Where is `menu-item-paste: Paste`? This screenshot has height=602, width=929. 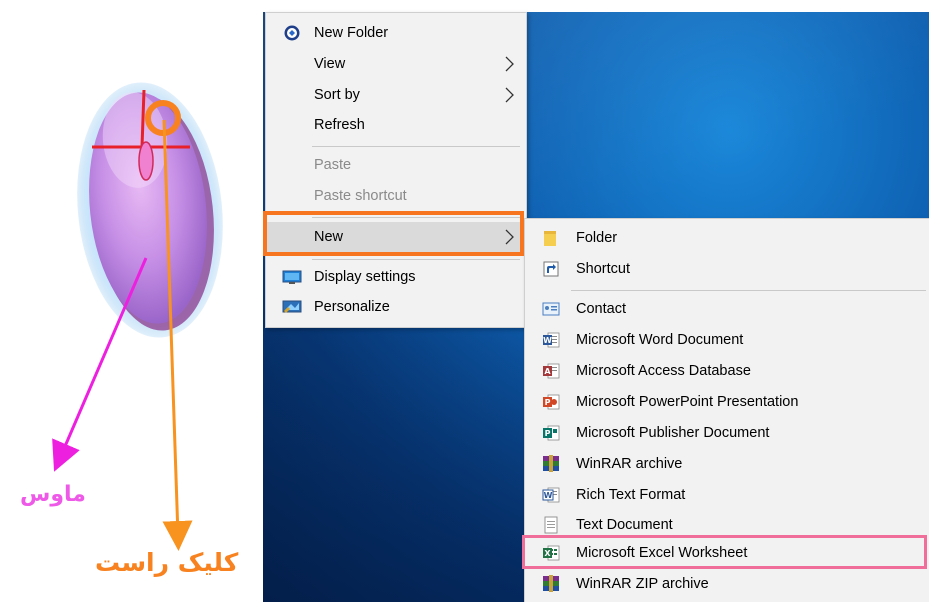
menu-item-paste: Paste is located at coordinates (396, 165).